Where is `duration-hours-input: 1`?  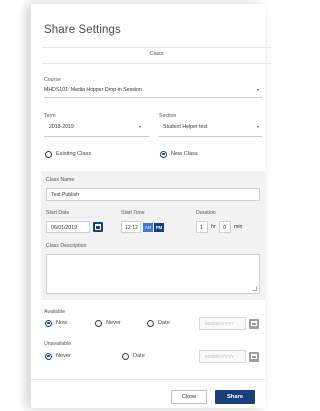 duration-hours-input: 1 is located at coordinates (202, 227).